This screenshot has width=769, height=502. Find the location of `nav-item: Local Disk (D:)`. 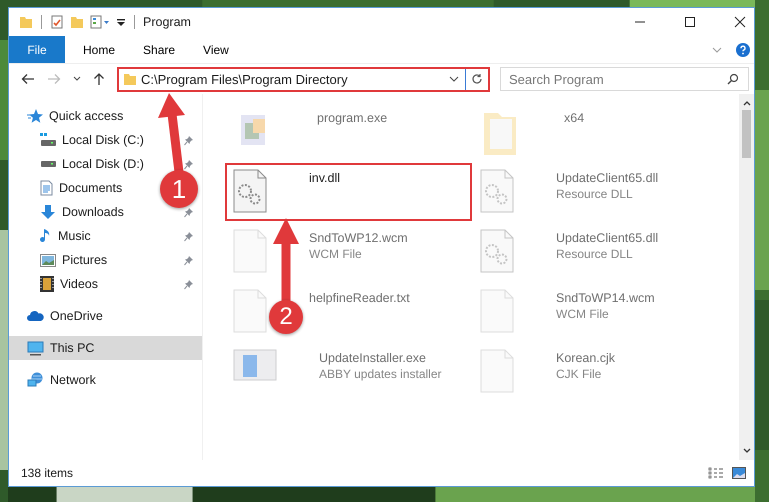

nav-item: Local Disk (D:) is located at coordinates (92, 164).